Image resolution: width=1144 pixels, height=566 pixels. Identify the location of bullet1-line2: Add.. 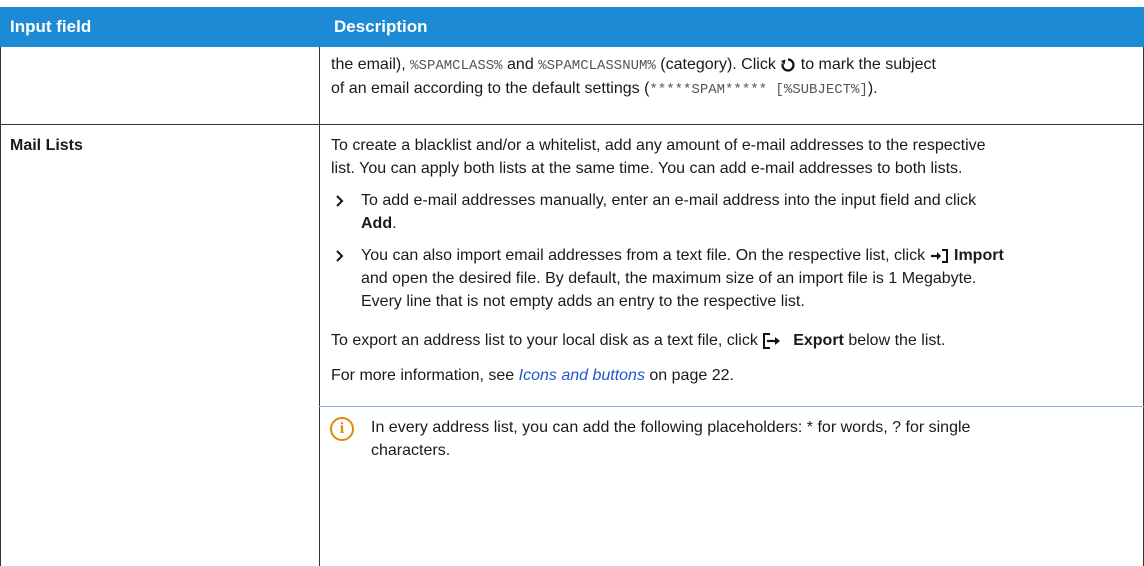
(379, 223).